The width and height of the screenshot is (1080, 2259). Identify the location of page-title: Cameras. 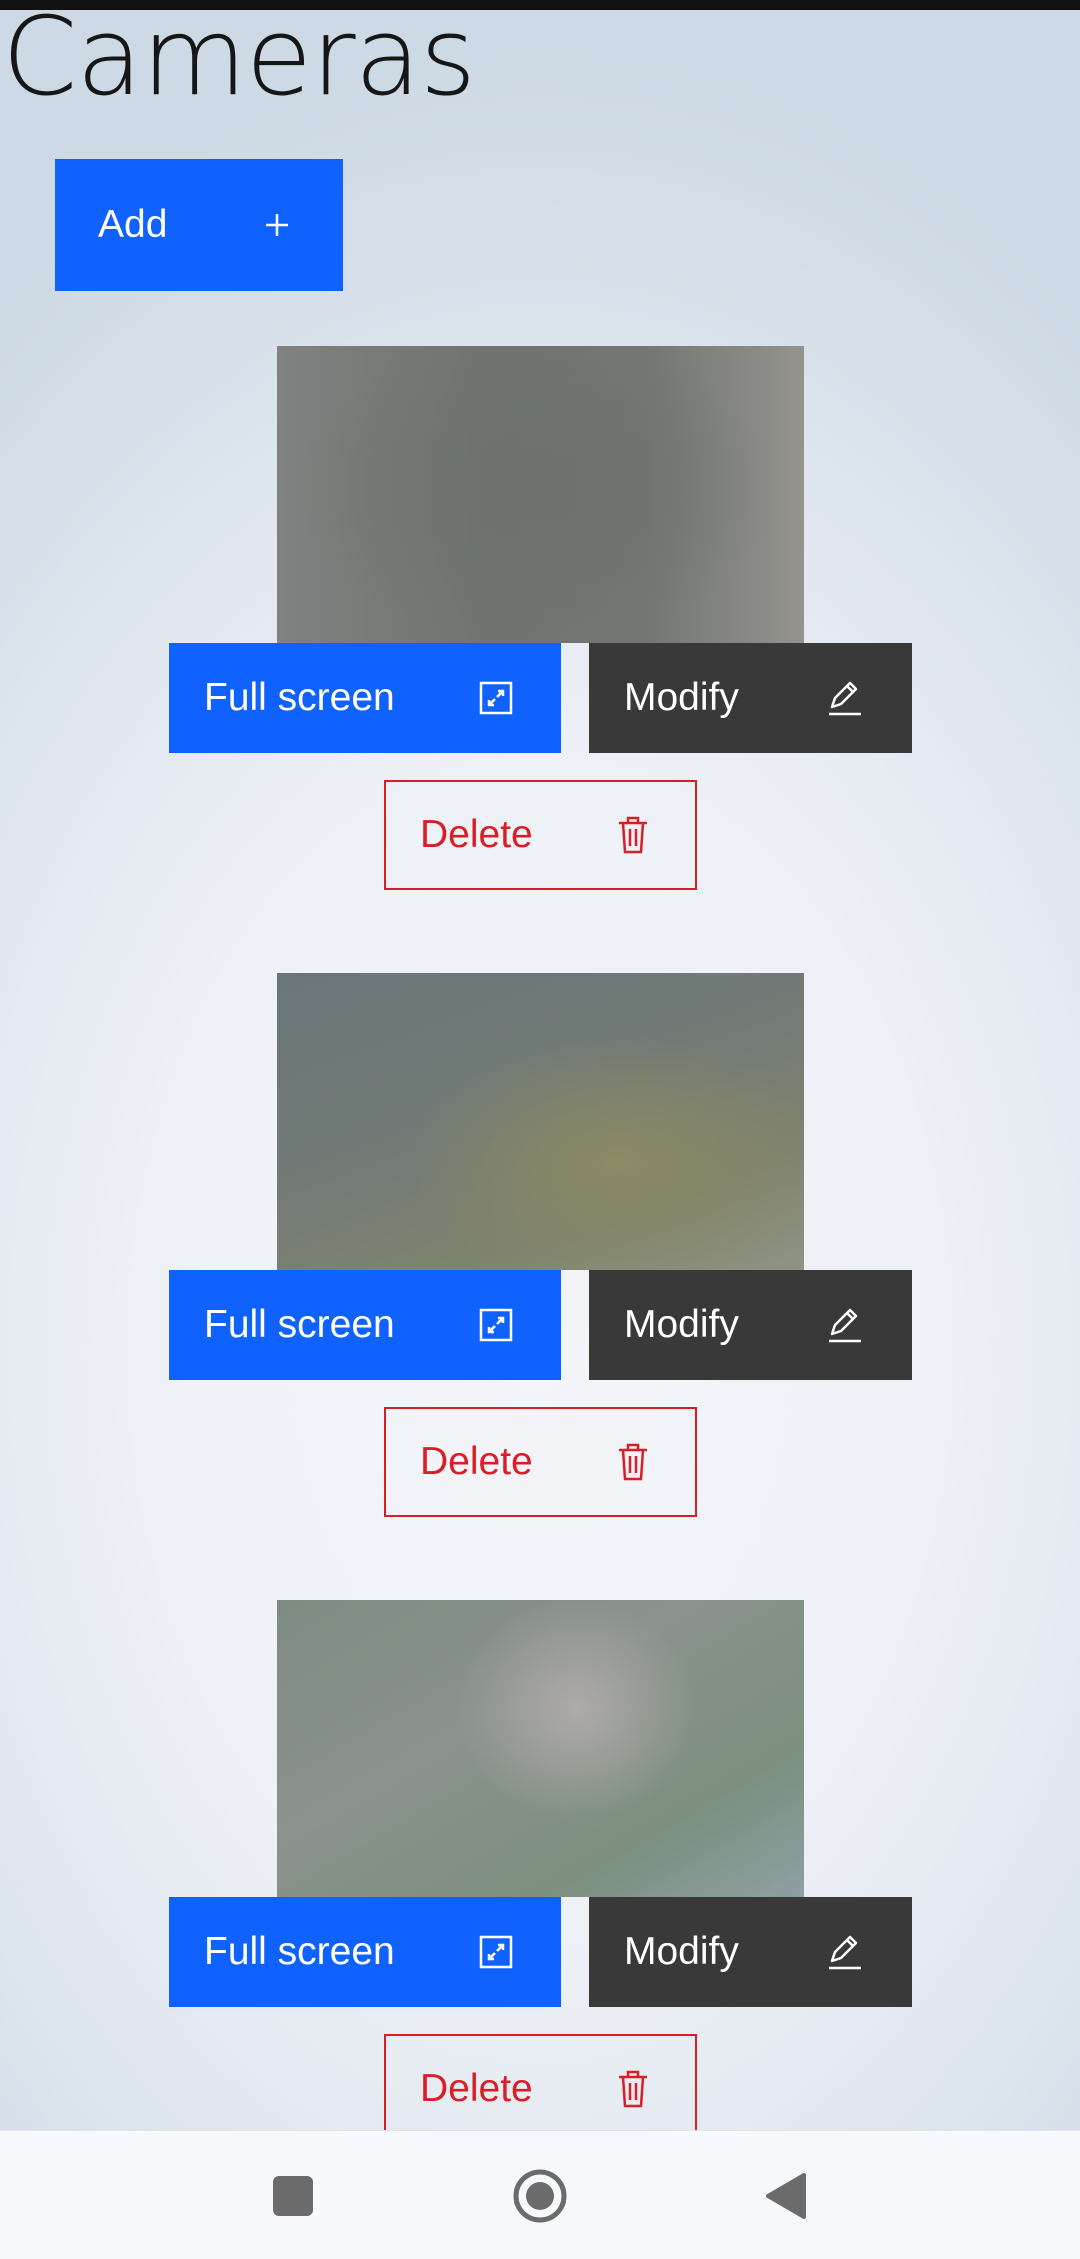
(239, 60).